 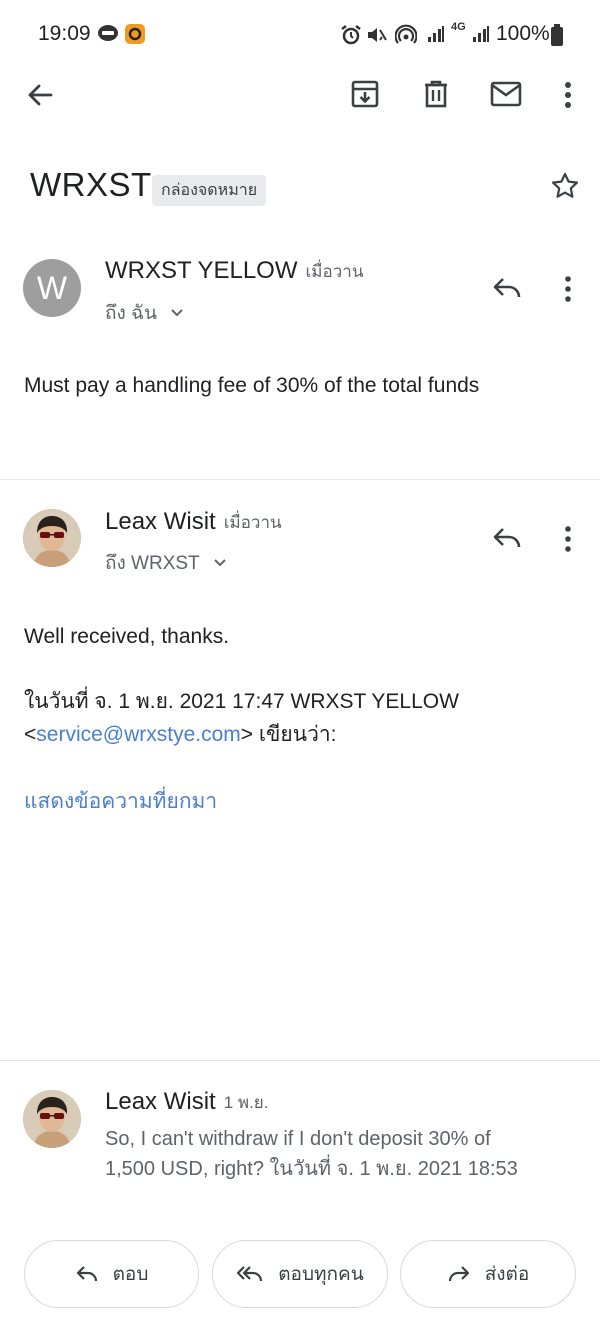 I want to click on battery-percent: 100%, so click(x=523, y=33).